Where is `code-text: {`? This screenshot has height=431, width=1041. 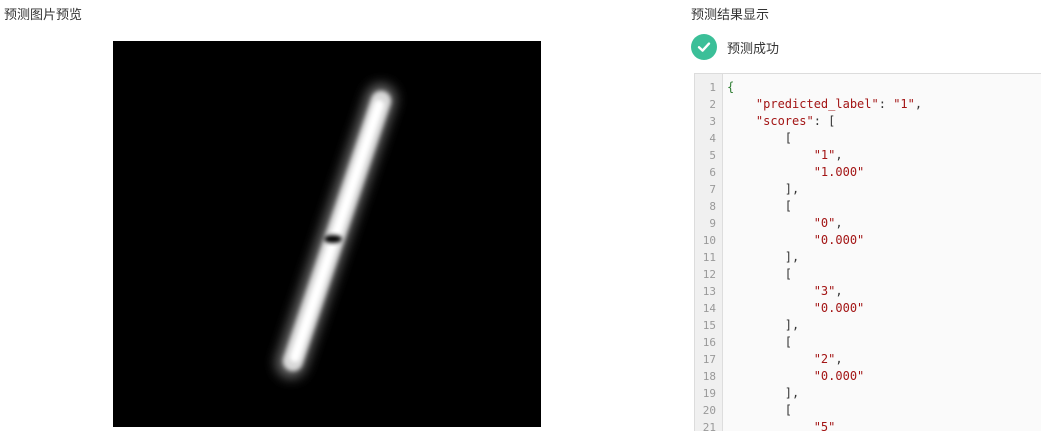 code-text: { is located at coordinates (730, 87).